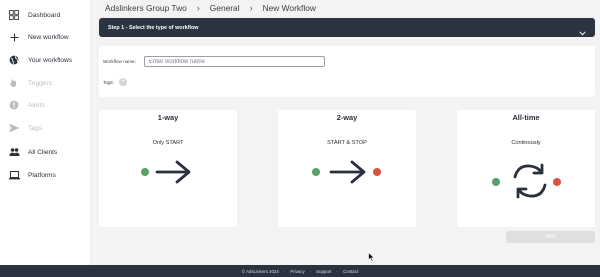 The width and height of the screenshot is (600, 277). Describe the element at coordinates (35, 128) in the screenshot. I see `sidebar-item-label: Tags` at that location.